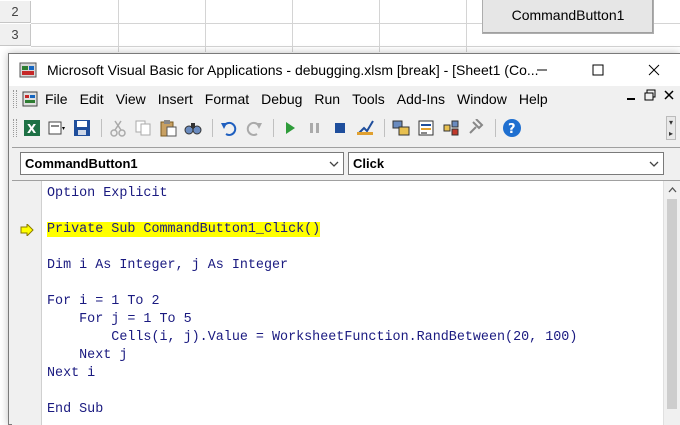 Image resolution: width=680 pixels, height=425 pixels. I want to click on menu-run: Run, so click(327, 99).